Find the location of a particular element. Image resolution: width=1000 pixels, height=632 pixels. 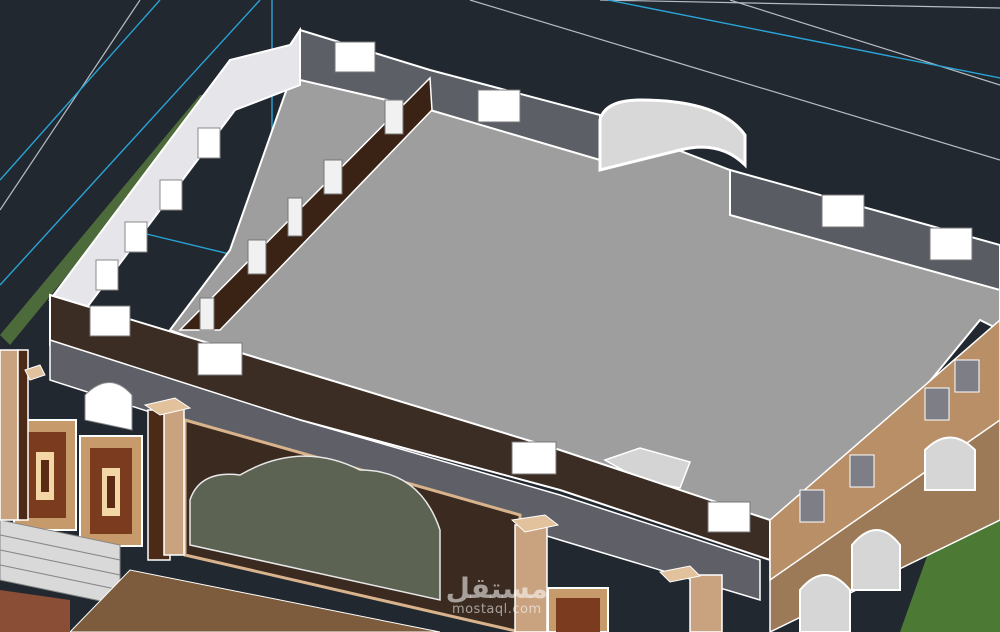

watermark-arabic: مستقل is located at coordinates (496, 588).